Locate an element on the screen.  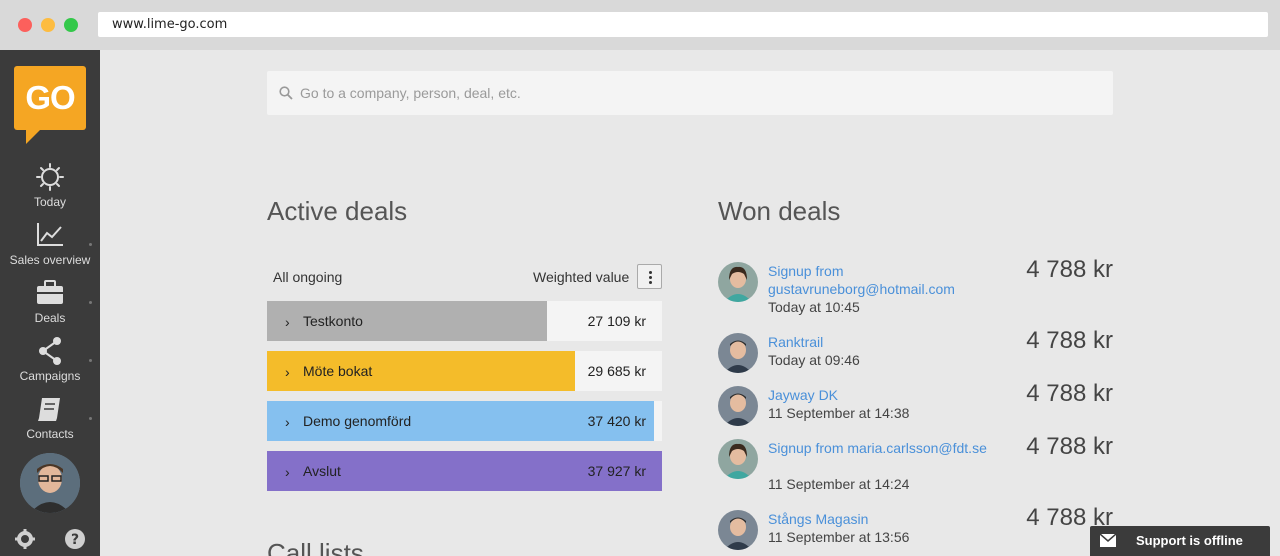
support-chat-button: Support is offline is located at coordinates (1180, 541).